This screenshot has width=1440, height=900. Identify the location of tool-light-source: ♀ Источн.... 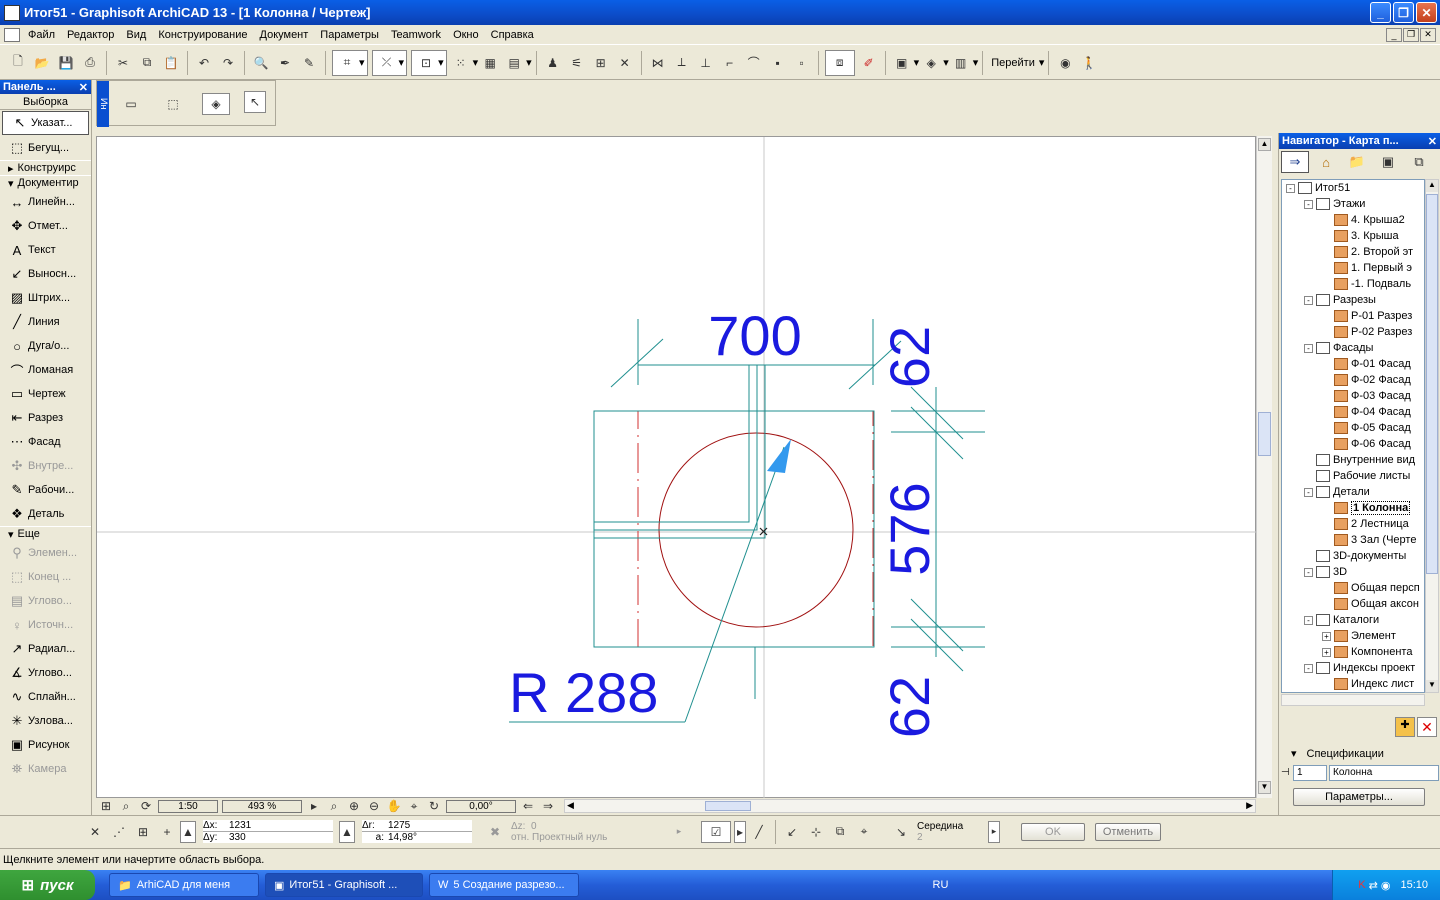
(45, 625).